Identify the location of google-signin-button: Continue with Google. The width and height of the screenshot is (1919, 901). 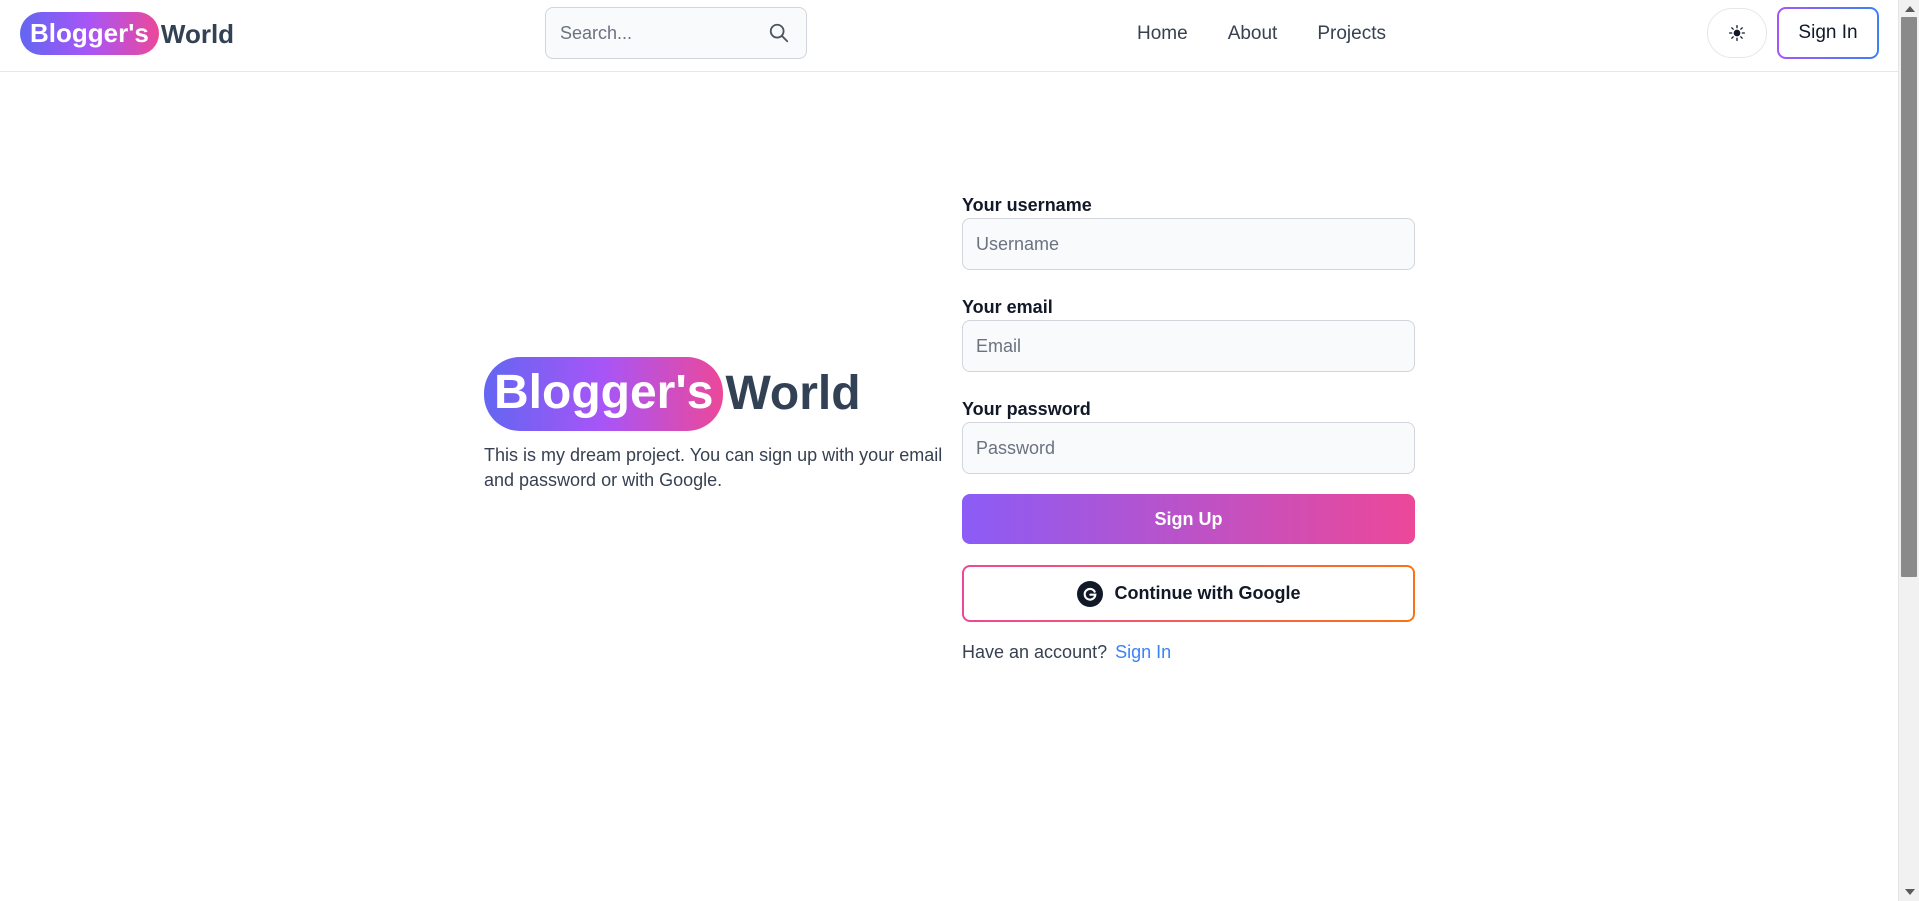
(1188, 593).